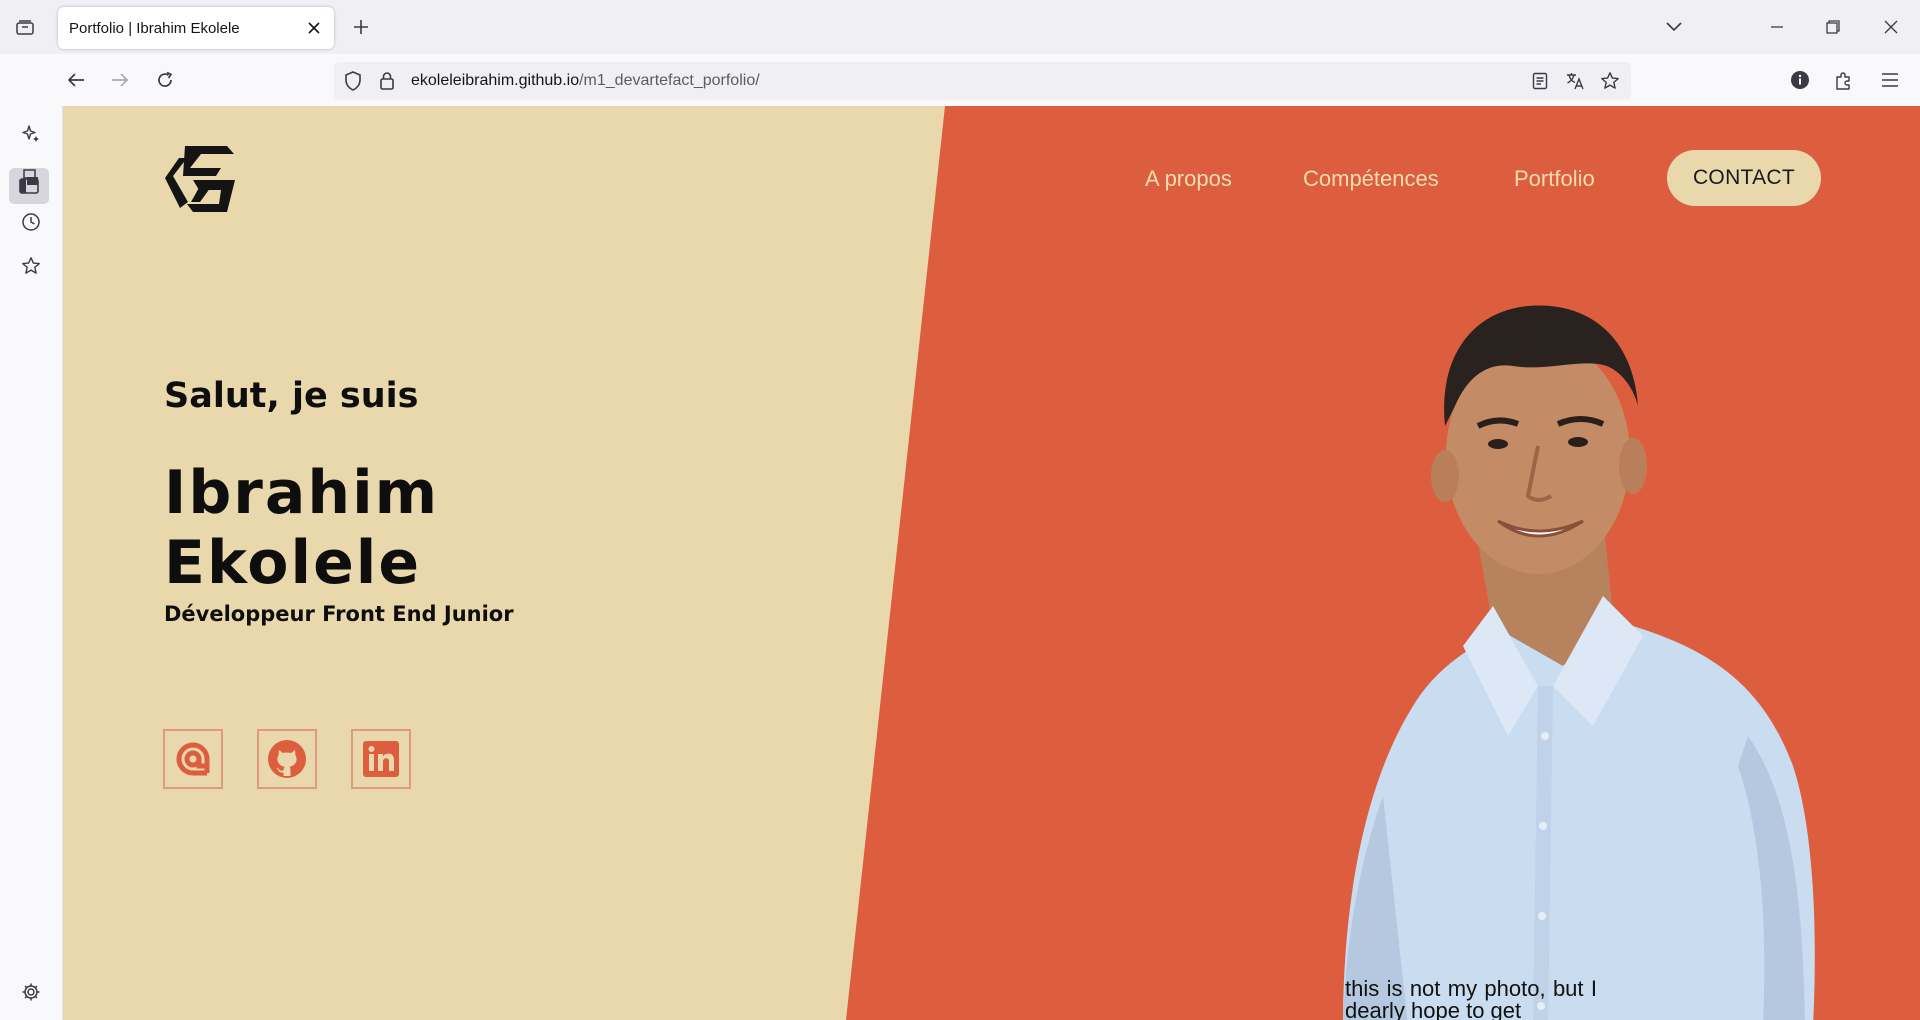 Image resolution: width=1920 pixels, height=1020 pixels. What do you see at coordinates (387, 81) in the screenshot?
I see `lock-icon` at bounding box center [387, 81].